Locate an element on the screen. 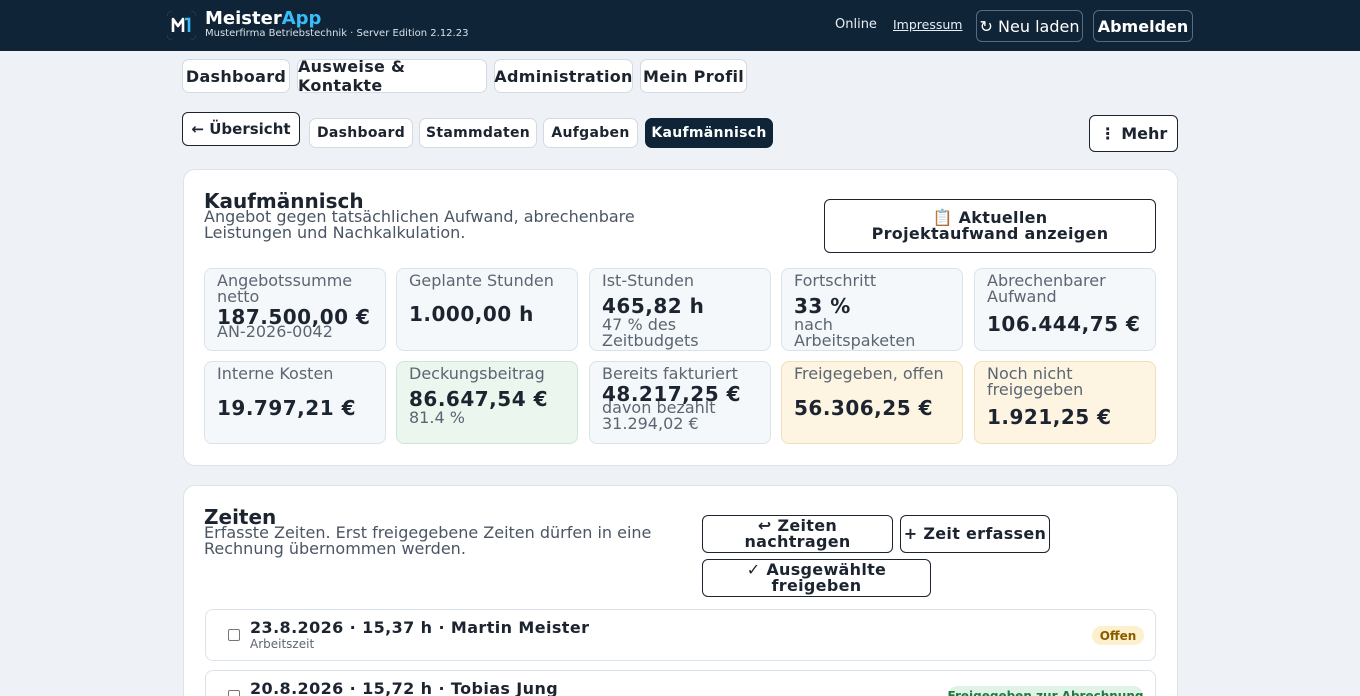  kpi-value: 106.444,75 € is located at coordinates (1064, 324).